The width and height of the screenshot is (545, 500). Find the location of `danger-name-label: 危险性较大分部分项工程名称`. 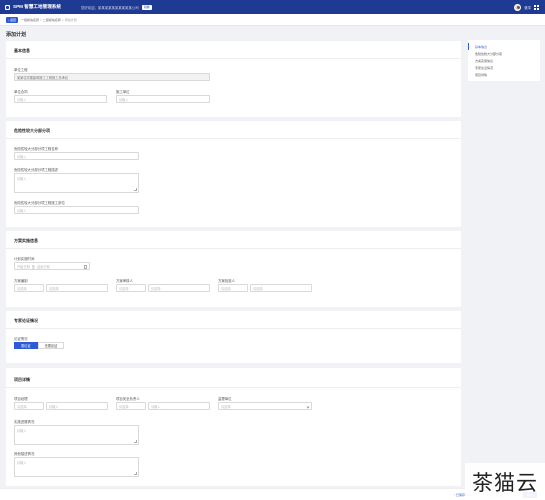

danger-name-label: 危险性较大分部分项工程名称 is located at coordinates (36, 149).